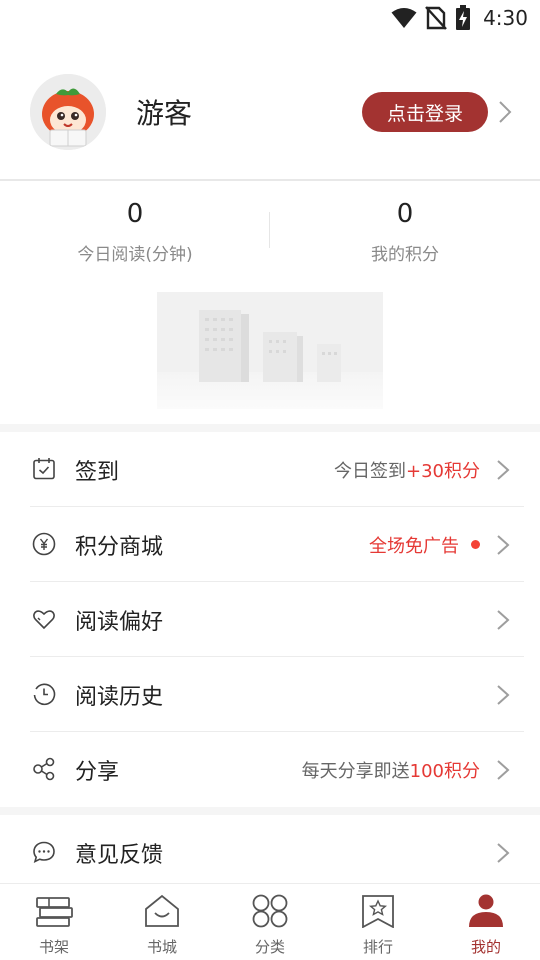  I want to click on nav-item-bookshelf: 书架, so click(54, 922).